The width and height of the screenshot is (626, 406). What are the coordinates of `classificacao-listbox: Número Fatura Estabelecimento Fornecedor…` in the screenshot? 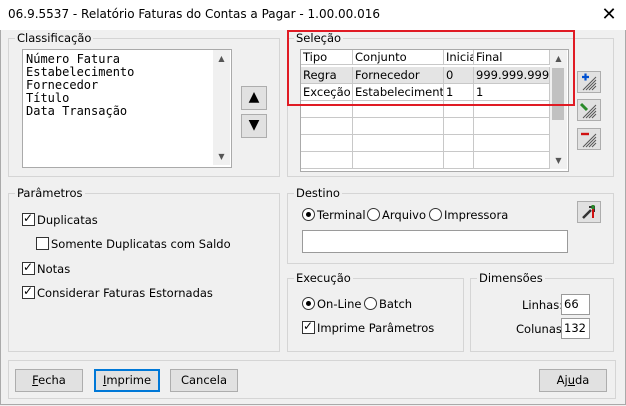 It's located at (127, 108).